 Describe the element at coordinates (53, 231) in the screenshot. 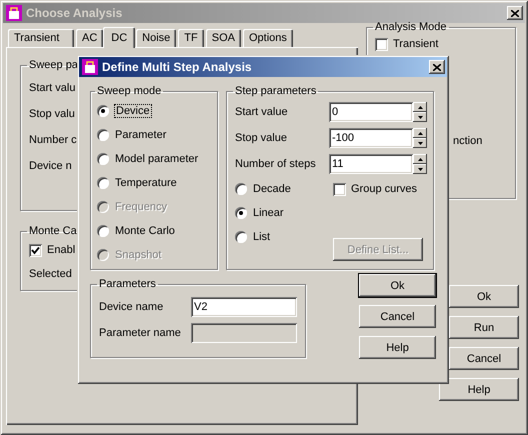

I see `group-title: Monte Ca` at that location.